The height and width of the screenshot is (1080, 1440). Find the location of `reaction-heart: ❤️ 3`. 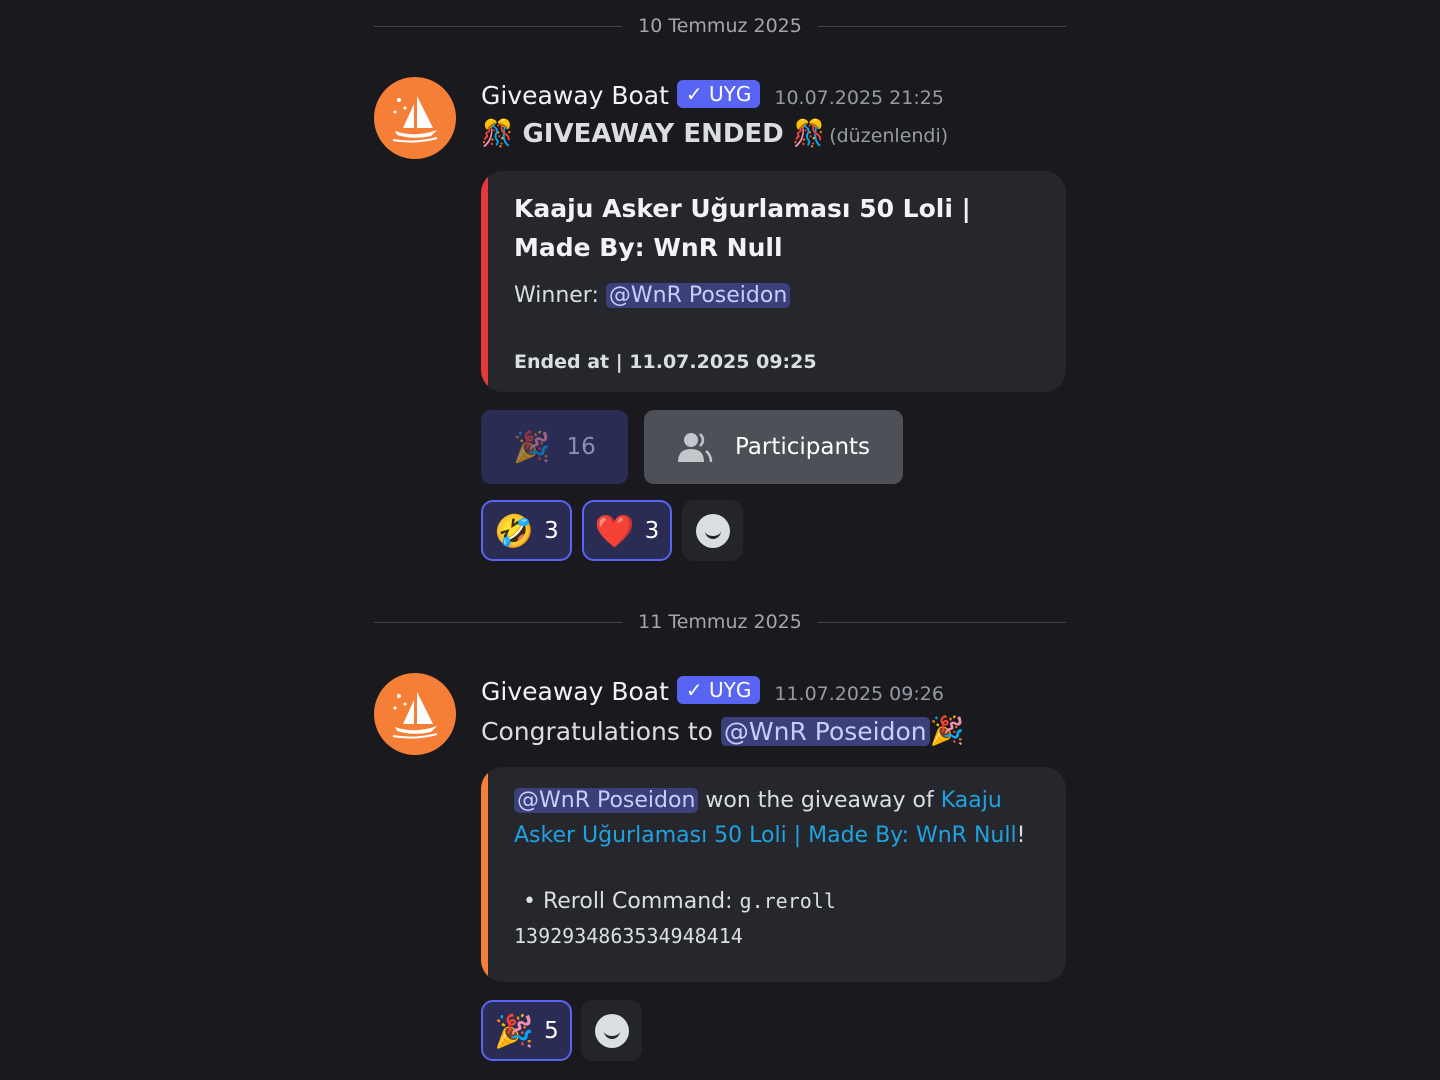

reaction-heart: ❤️ 3 is located at coordinates (627, 530).